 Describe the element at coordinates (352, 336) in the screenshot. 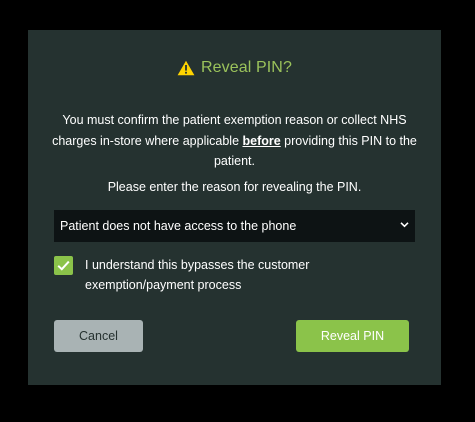

I see `reveal-pin-button: Reveal PIN` at that location.